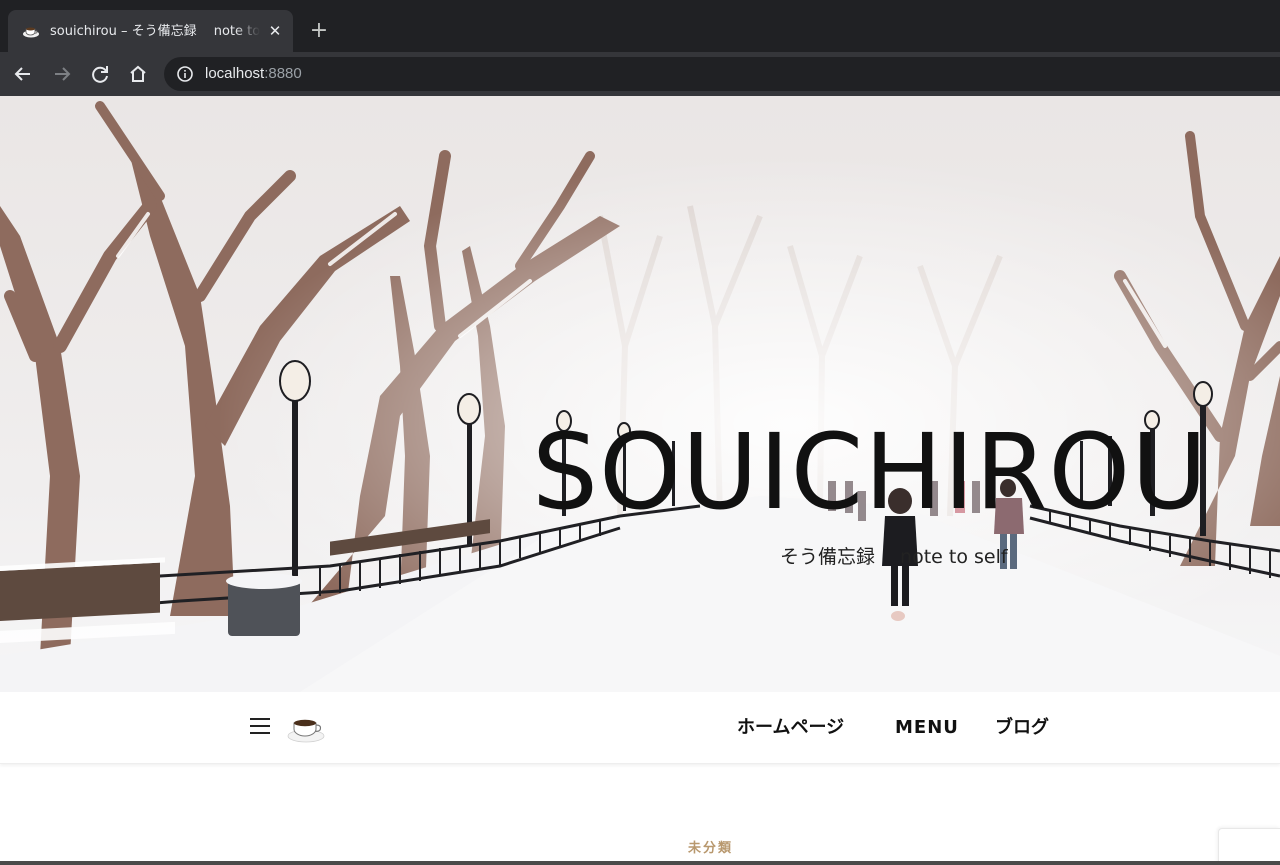 Image resolution: width=1280 pixels, height=865 pixels. What do you see at coordinates (902, 472) in the screenshot?
I see `site-title: SOUICHIROU` at bounding box center [902, 472].